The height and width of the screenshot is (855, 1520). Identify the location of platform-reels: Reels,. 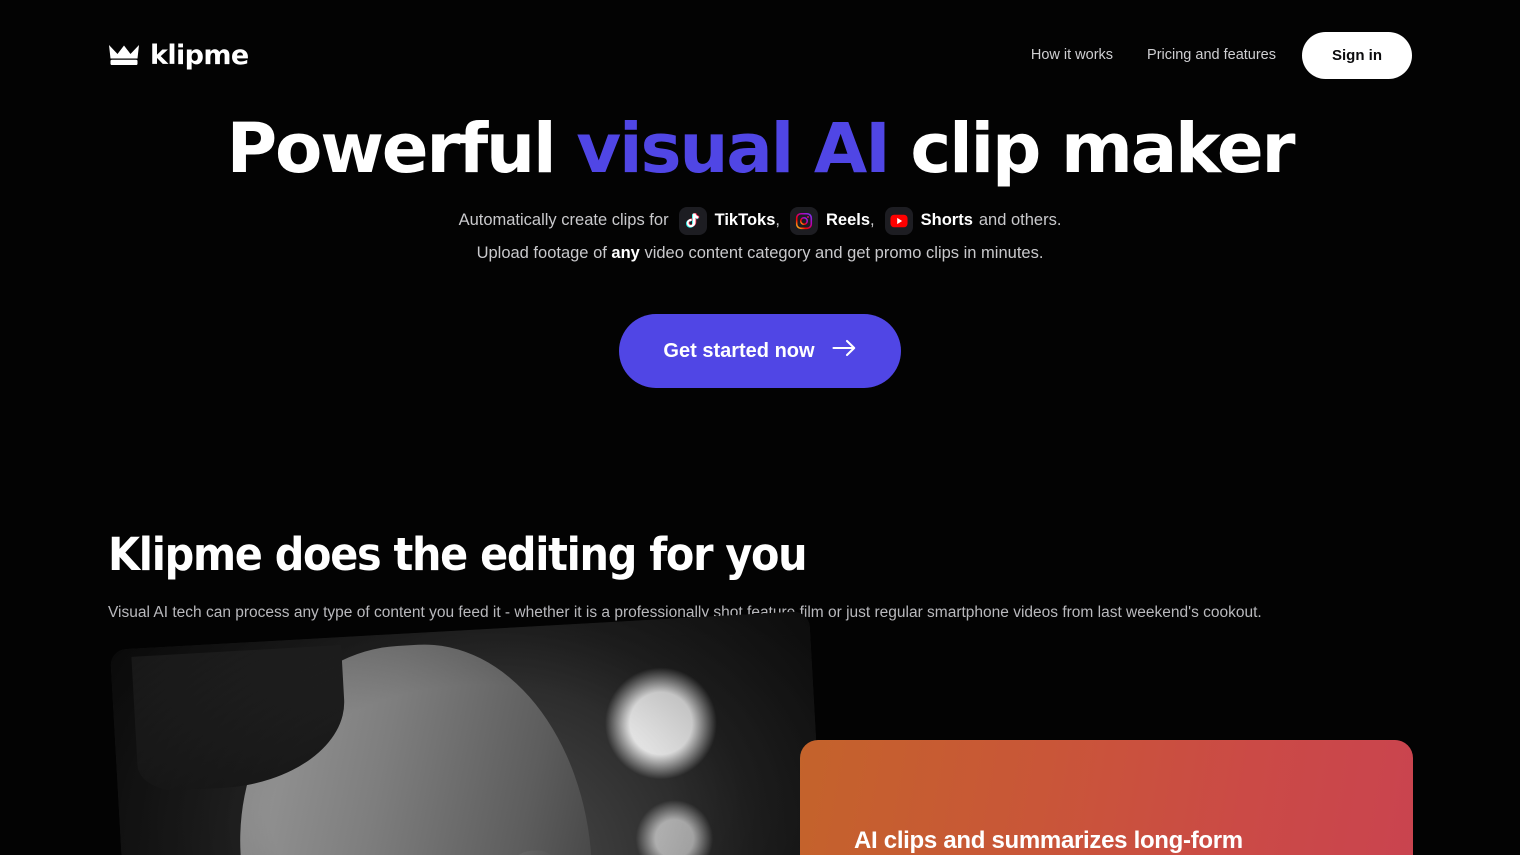
(827, 220).